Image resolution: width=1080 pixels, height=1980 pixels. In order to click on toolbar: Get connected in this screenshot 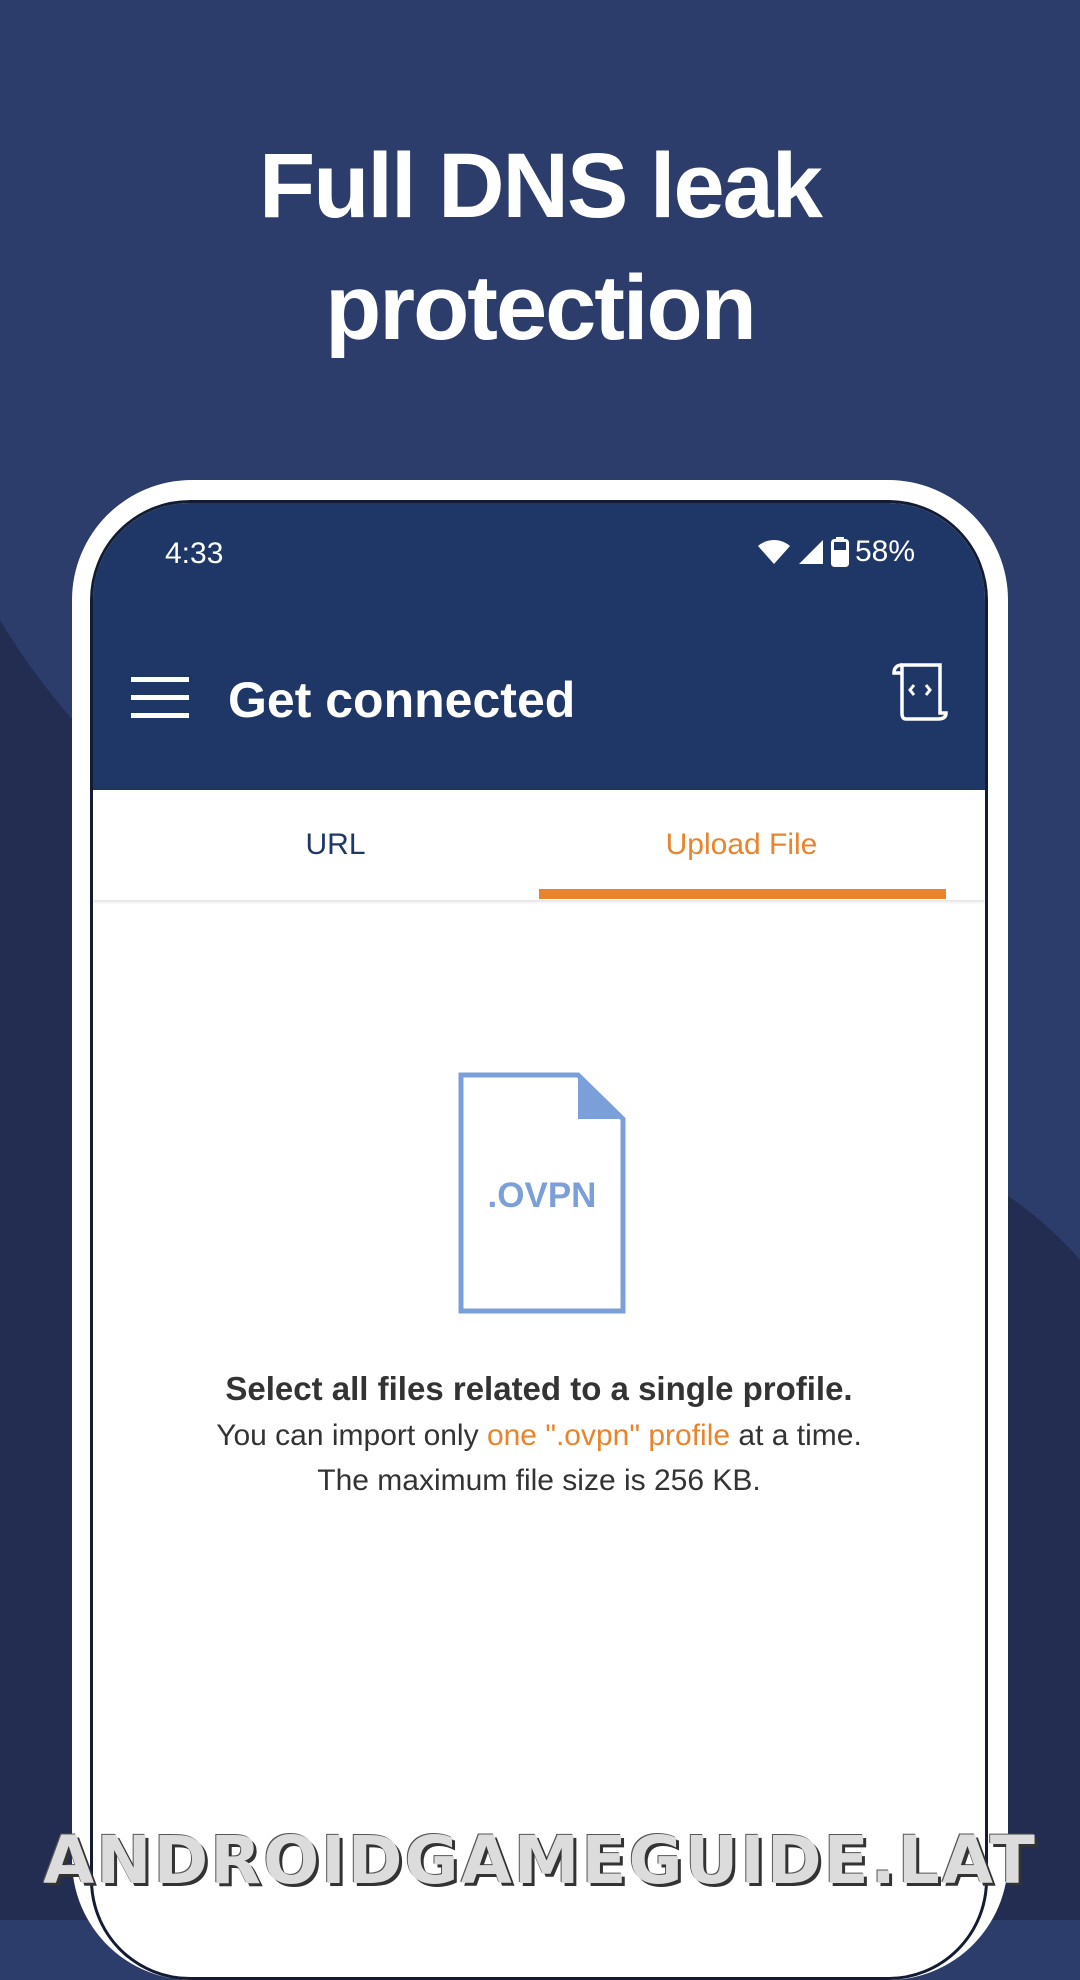, I will do `click(539, 703)`.